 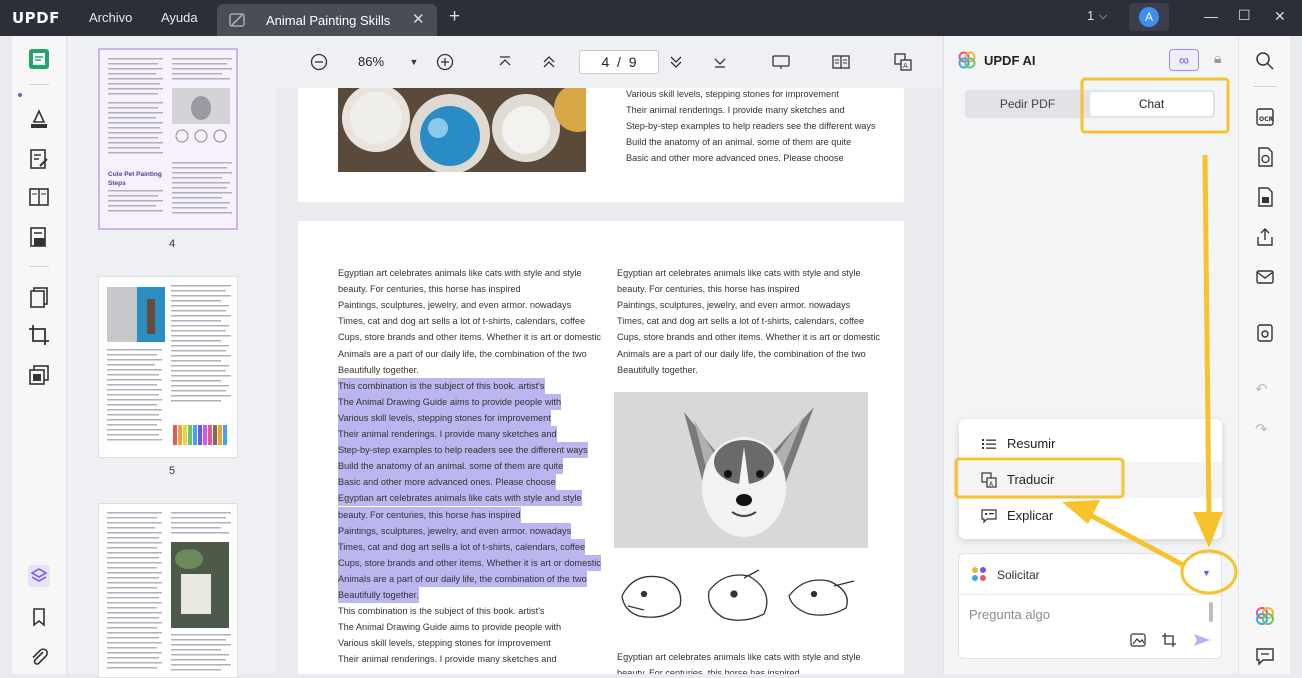 I want to click on screenshot-icon, so click(x=1169, y=640).